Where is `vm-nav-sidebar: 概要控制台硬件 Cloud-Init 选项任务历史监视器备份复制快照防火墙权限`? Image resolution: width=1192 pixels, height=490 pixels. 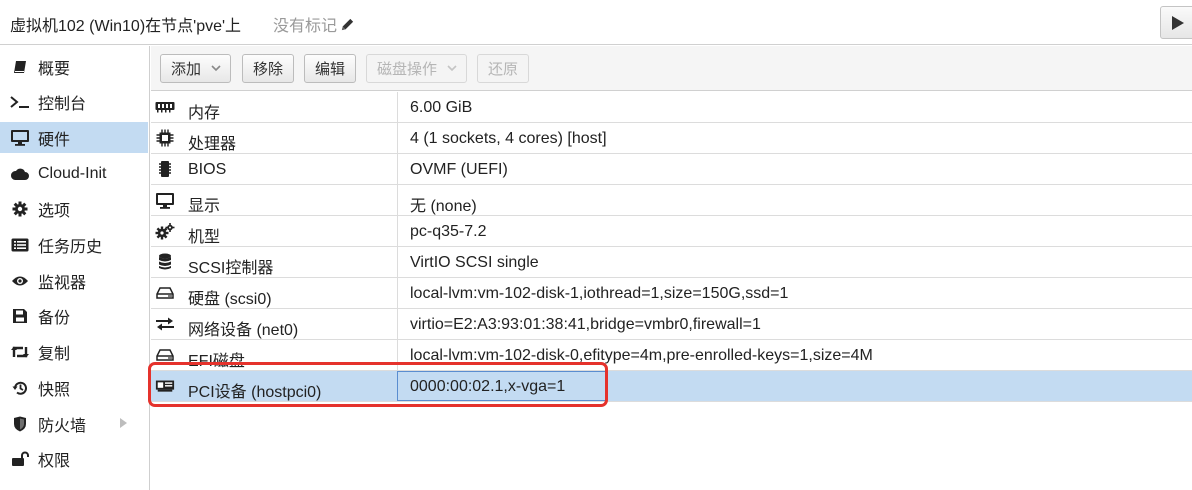
vm-nav-sidebar: 概要控制台硬件 Cloud-Init 选项任务历史监视器备份复制快照防火墙权限 is located at coordinates (75, 268).